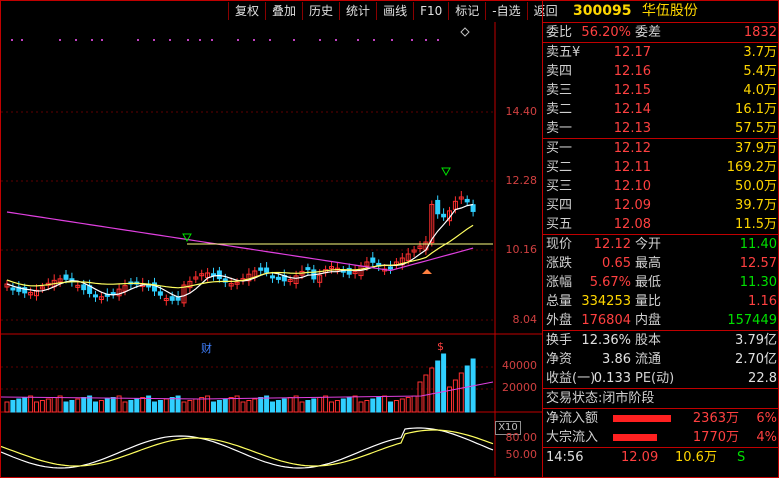 Image resolution: width=779 pixels, height=478 pixels. I want to click on event-marker: $, so click(440, 346).